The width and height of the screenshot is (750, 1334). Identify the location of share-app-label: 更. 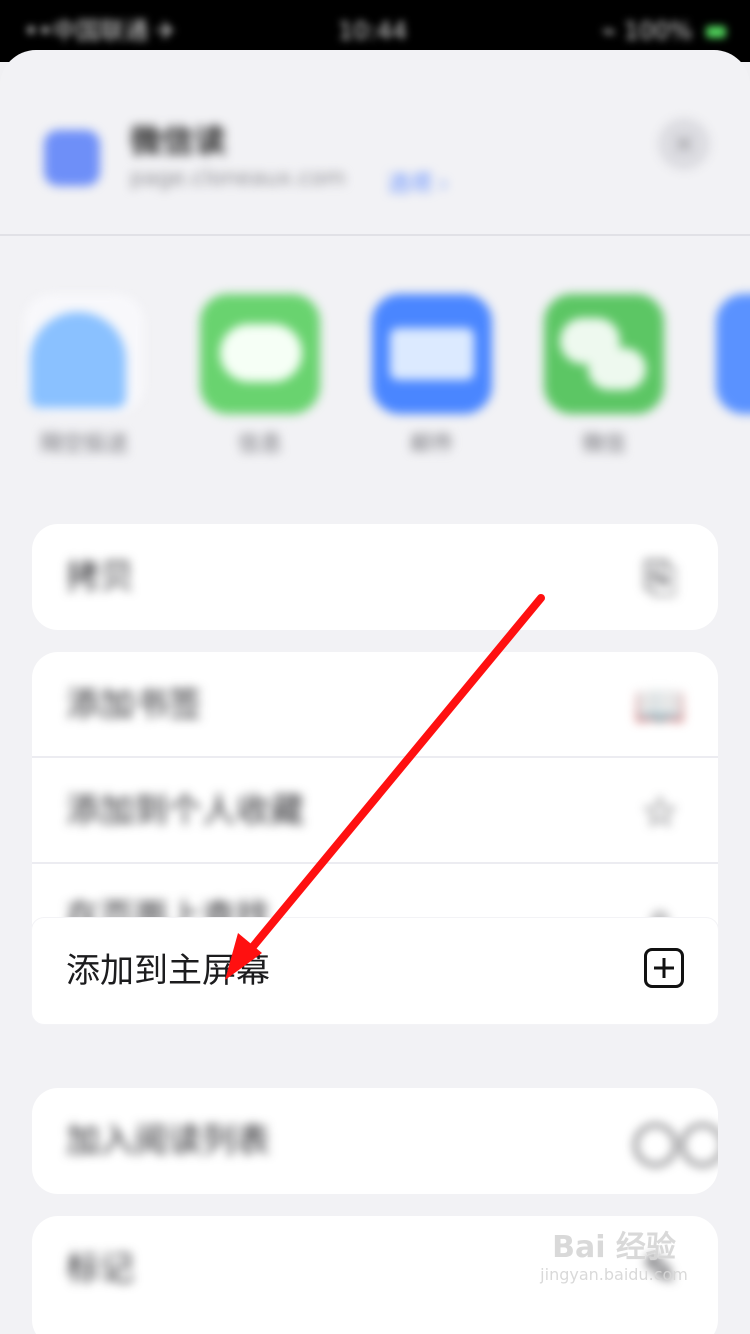
(721, 442).